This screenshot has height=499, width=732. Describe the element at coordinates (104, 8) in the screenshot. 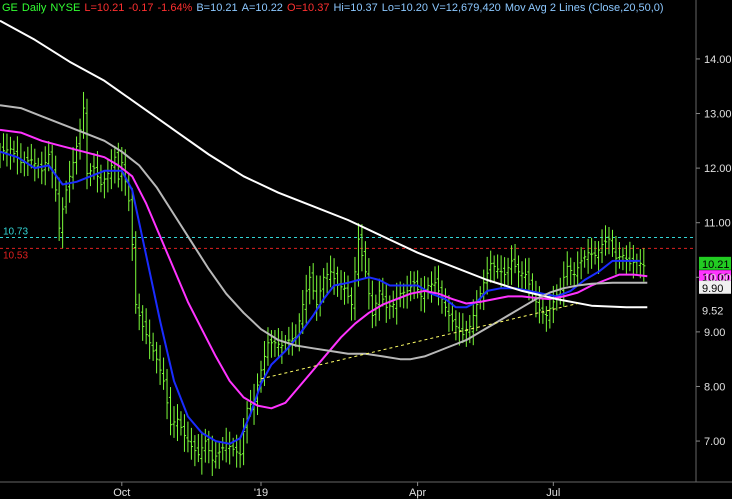

I see `last-price: L=10.21` at that location.